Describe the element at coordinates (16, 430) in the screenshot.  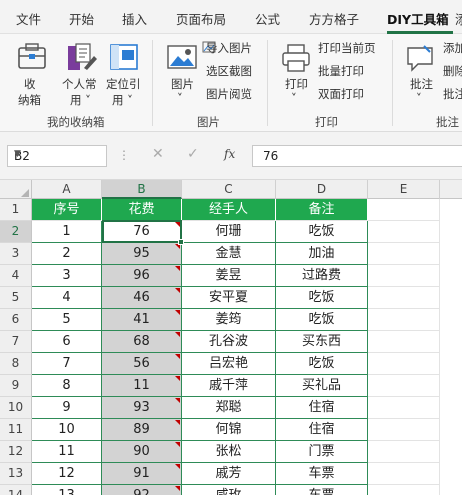
I see `row-header: 11` at that location.